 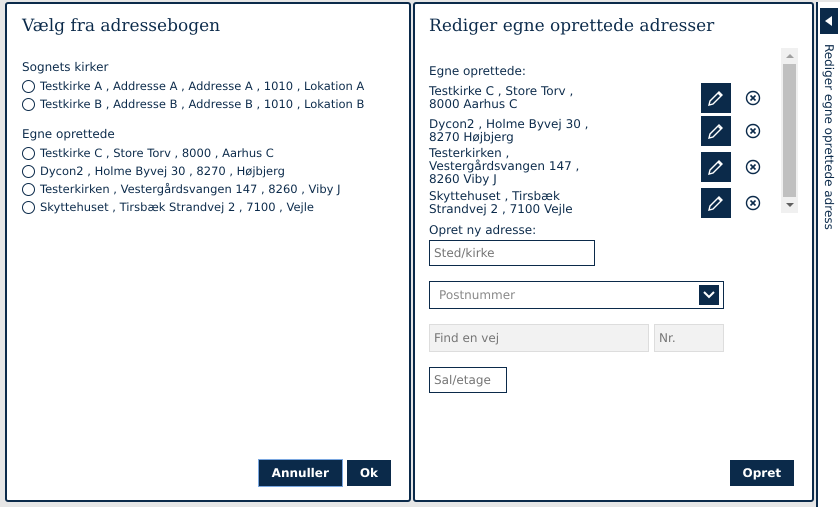 I want to click on address-text: Testkirke C , Store Torv , 8000 Aarhus C, so click(x=501, y=97).